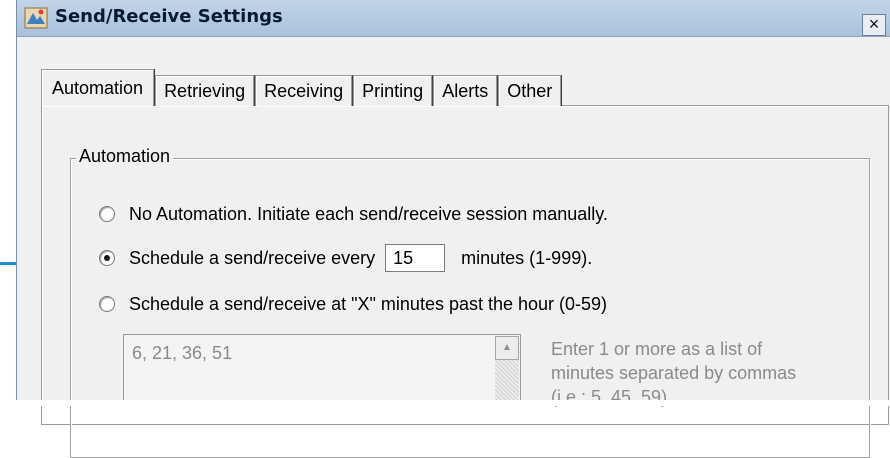 This screenshot has height=458, width=890. Describe the element at coordinates (252, 257) in the screenshot. I see `schedule-every-label: Schedule a send/receive every` at that location.